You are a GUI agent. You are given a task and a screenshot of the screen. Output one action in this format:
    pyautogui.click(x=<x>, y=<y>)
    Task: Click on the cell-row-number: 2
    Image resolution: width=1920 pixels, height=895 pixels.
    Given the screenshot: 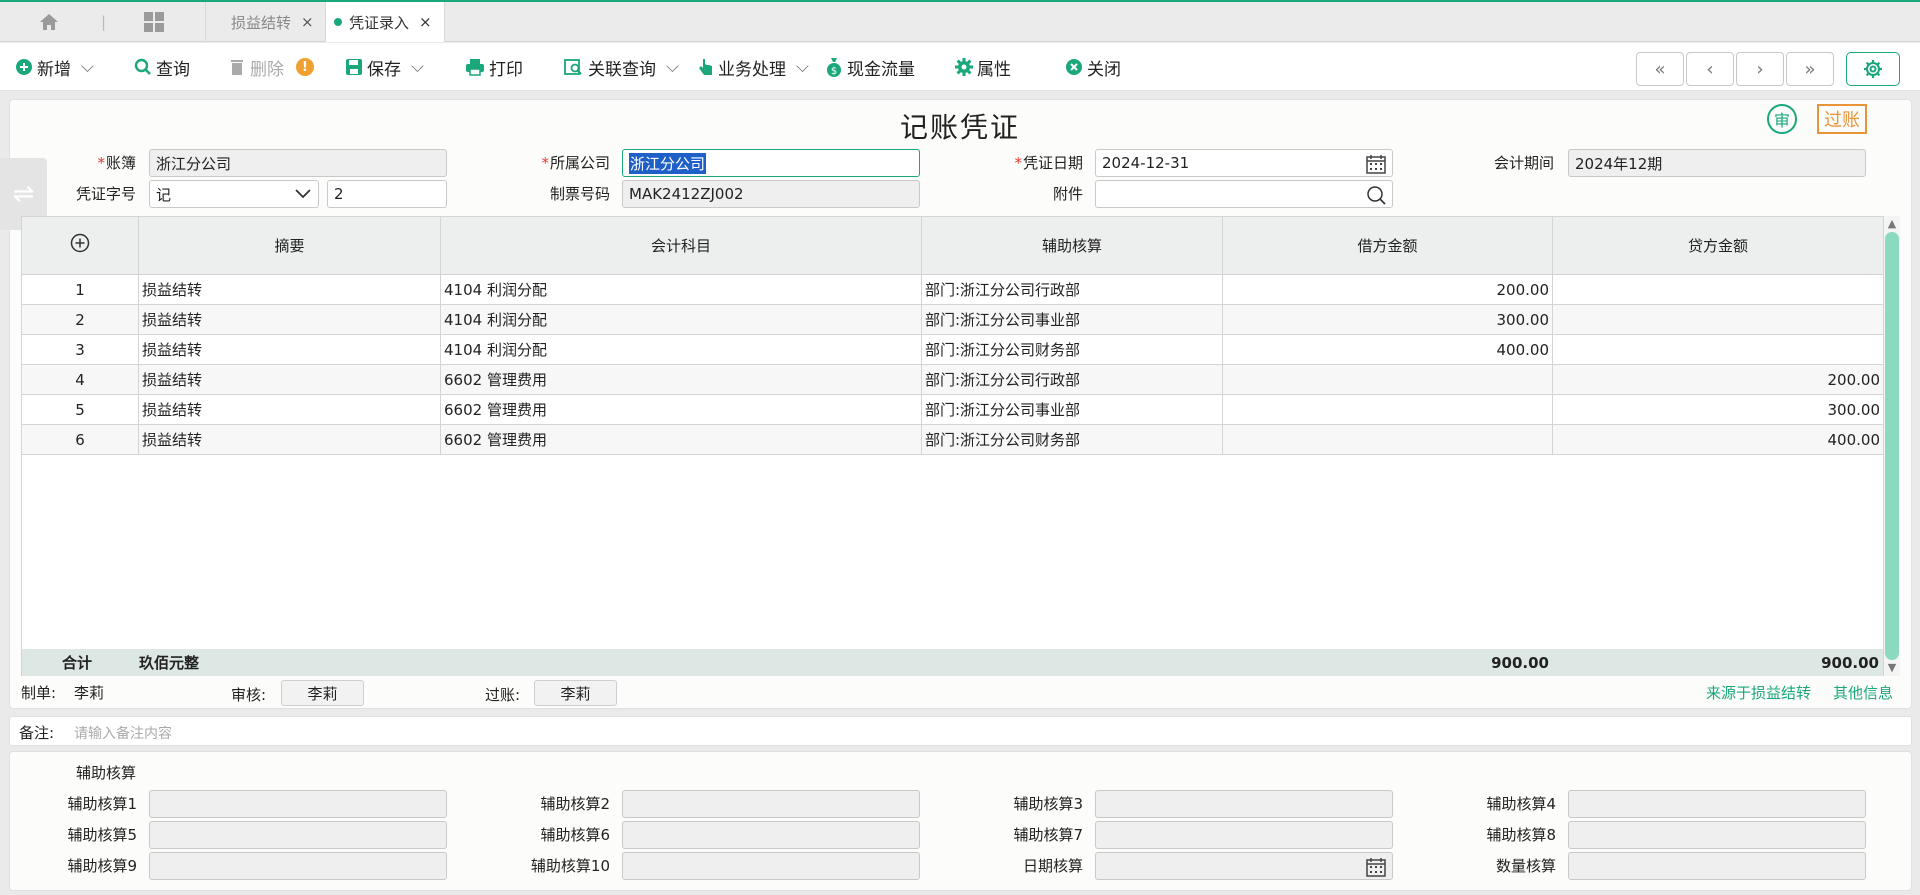 What is the action you would take?
    pyautogui.click(x=80, y=320)
    